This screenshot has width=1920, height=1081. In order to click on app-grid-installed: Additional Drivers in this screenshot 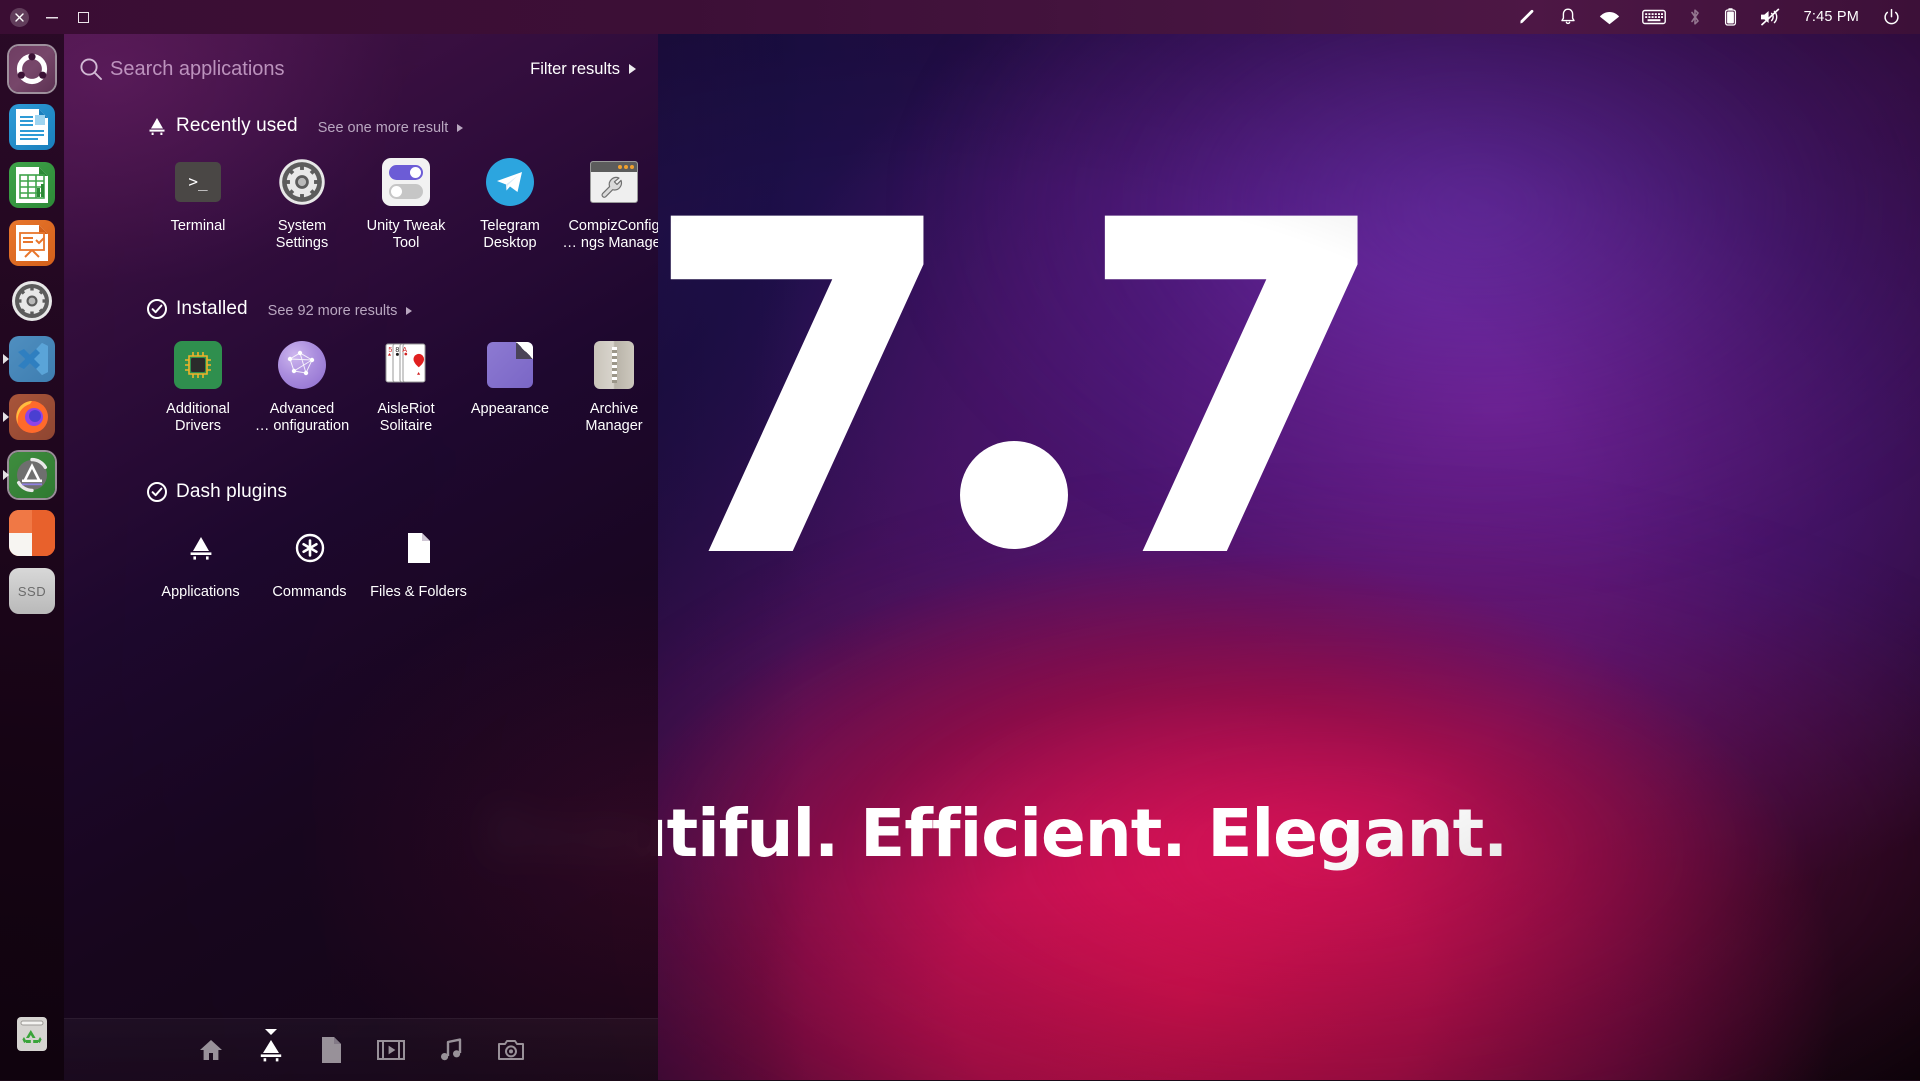, I will do `click(361, 386)`.